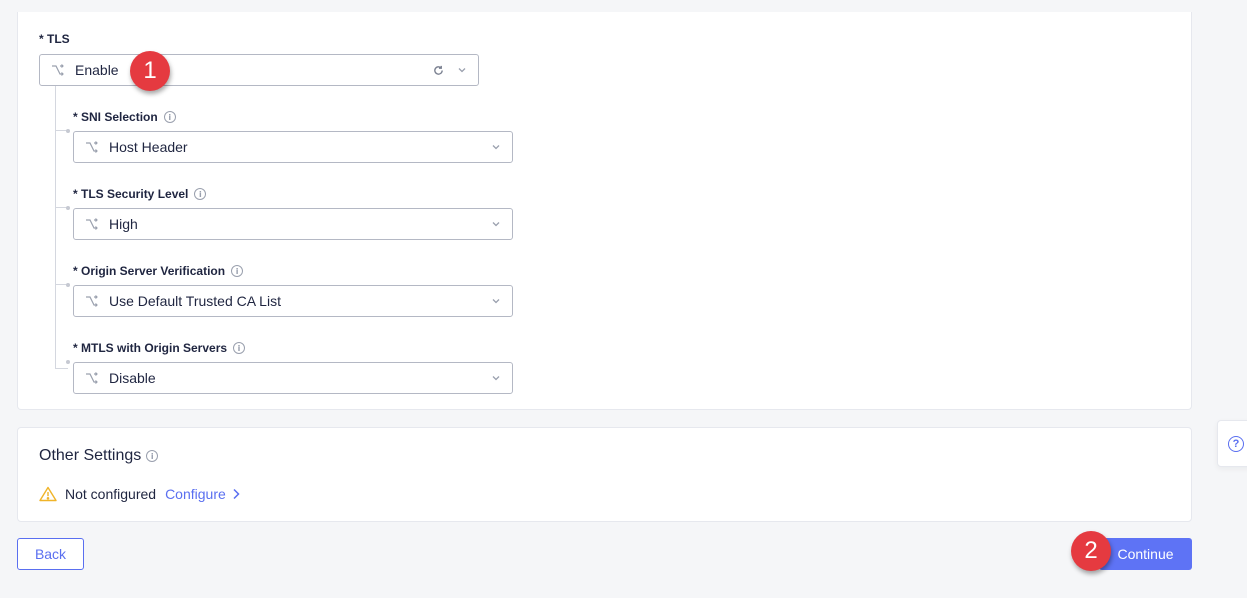 The image size is (1247, 598). What do you see at coordinates (55, 227) in the screenshot?
I see `tree-connector` at bounding box center [55, 227].